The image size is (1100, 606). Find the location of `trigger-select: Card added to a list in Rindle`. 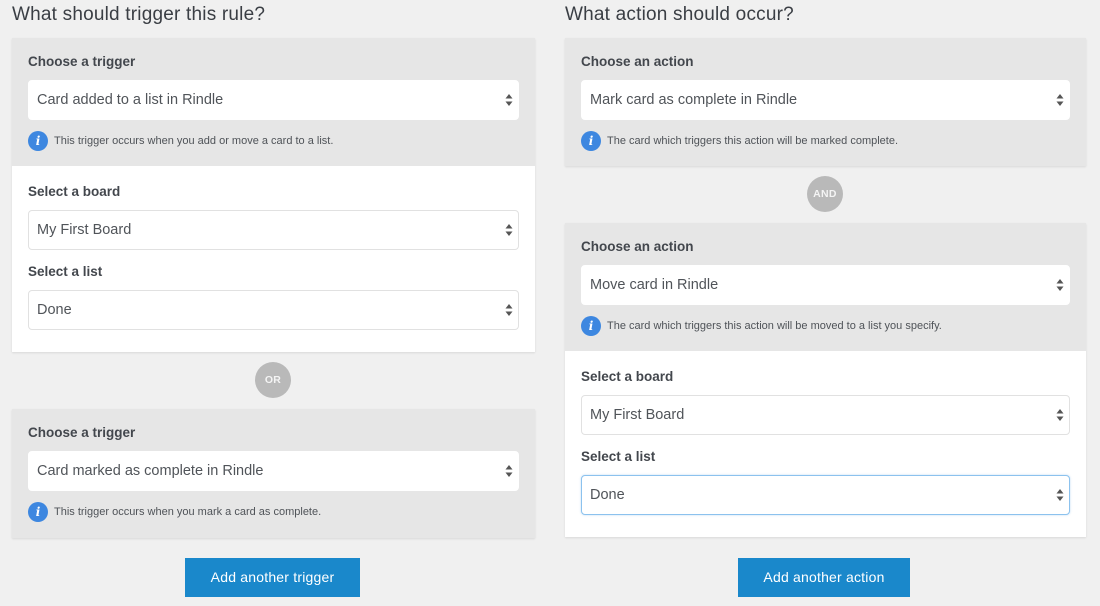

trigger-select: Card added to a list in Rindle is located at coordinates (273, 100).